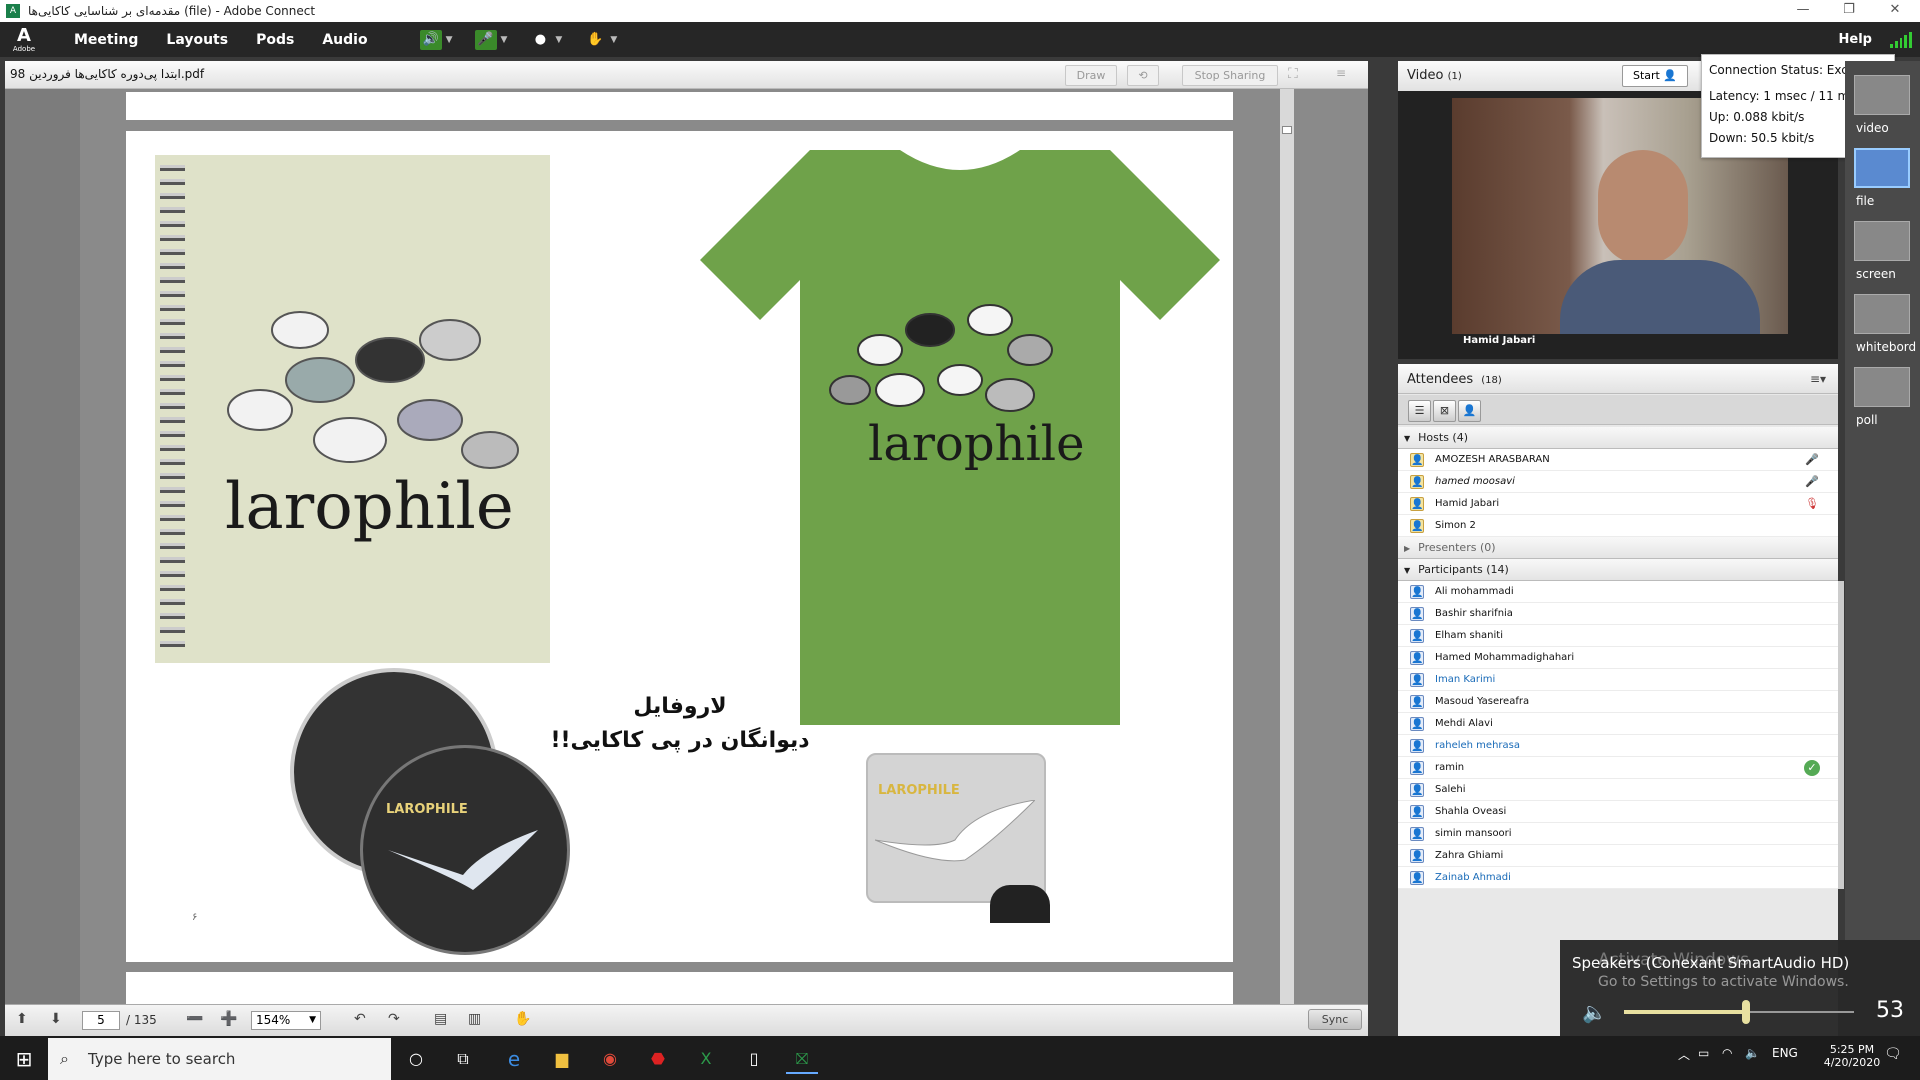  I want to click on two-page-icon: ▥, so click(474, 1019).